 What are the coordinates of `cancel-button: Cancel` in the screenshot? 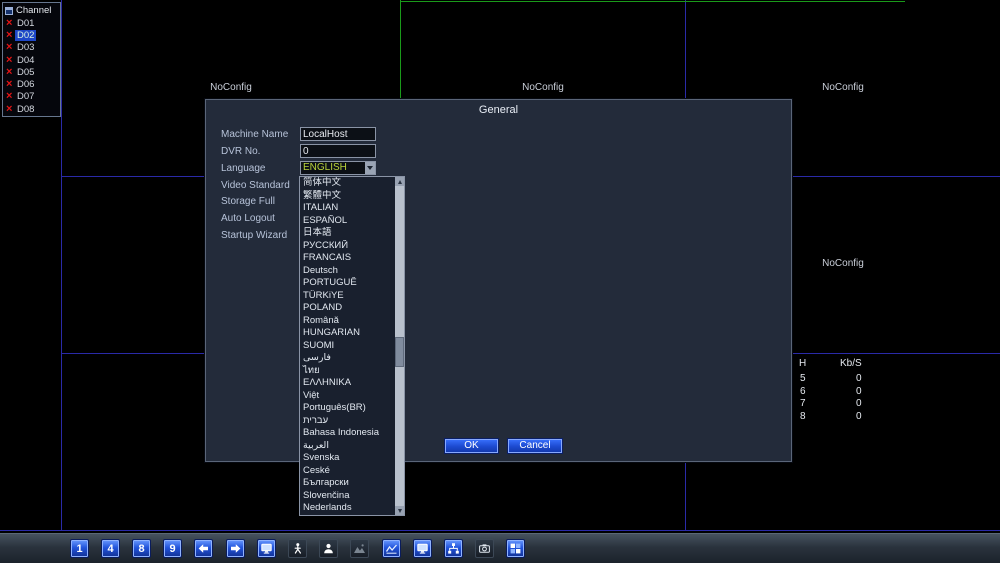 It's located at (535, 446).